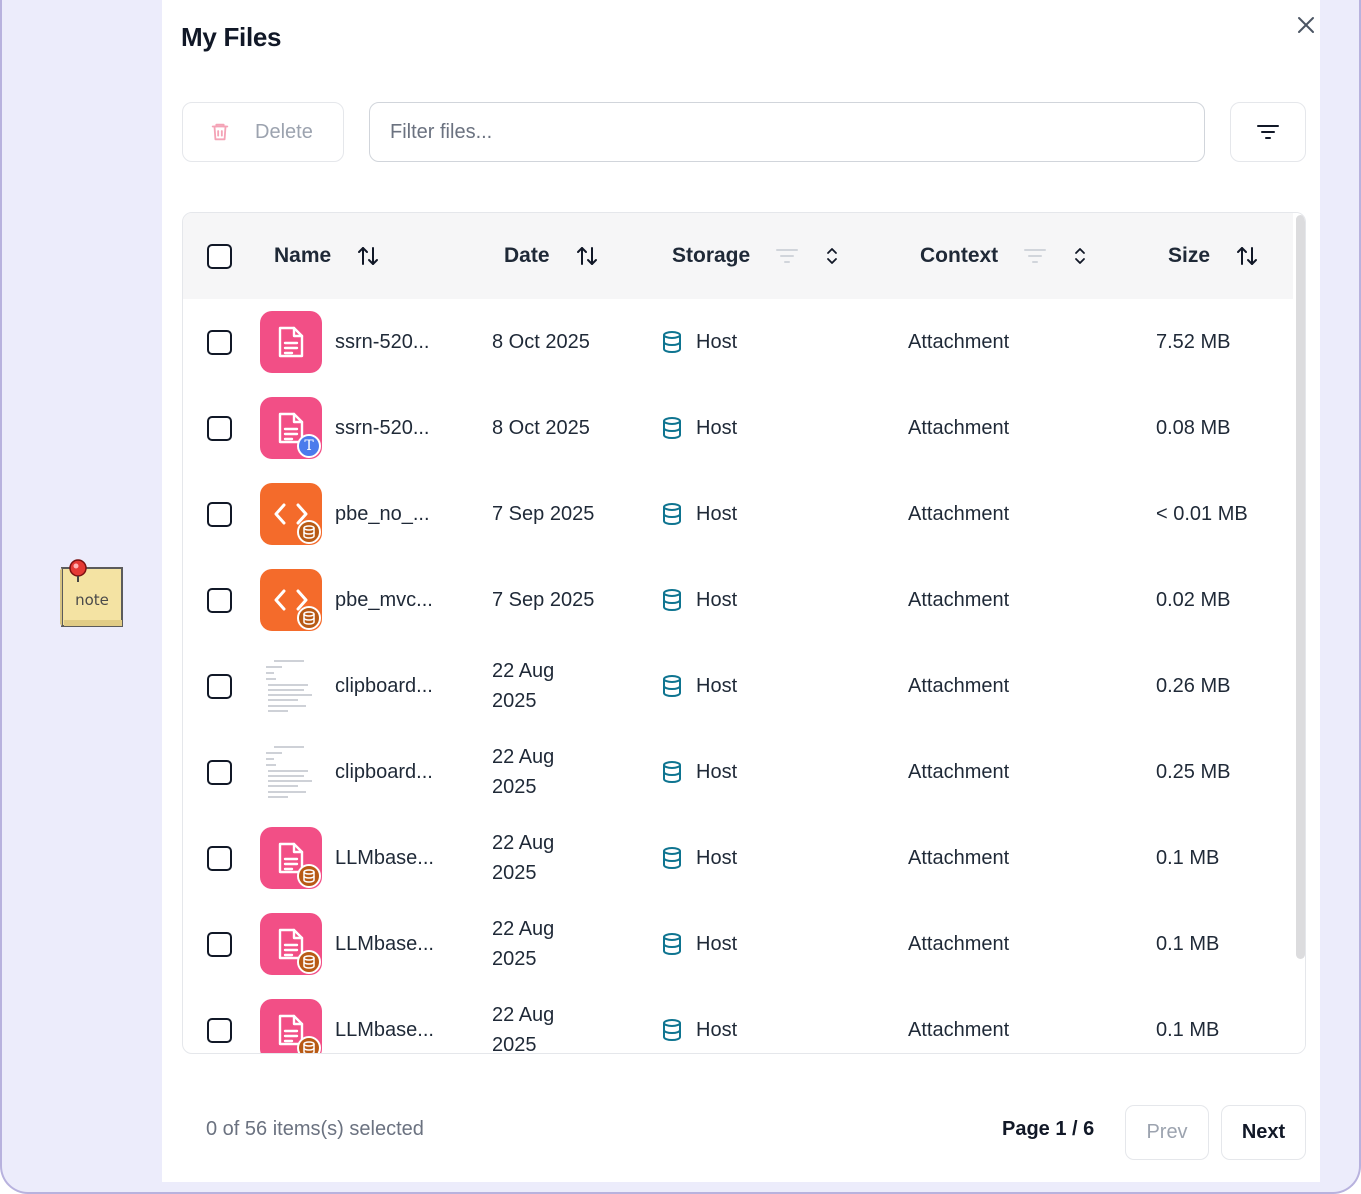  I want to click on selection-count: 0 of 56 items(s) selected, so click(315, 1129).